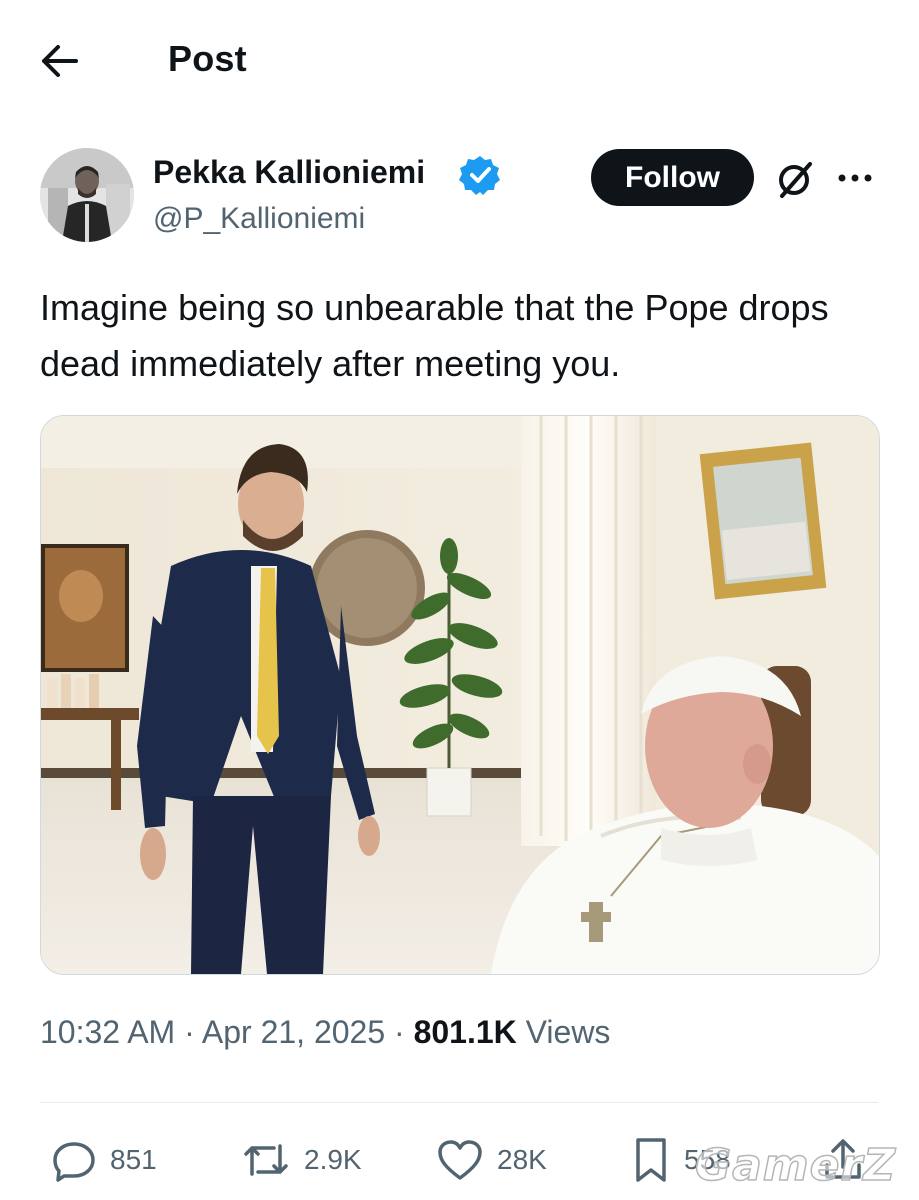 This screenshot has height=1200, width=919. Describe the element at coordinates (259, 219) in the screenshot. I see `handle: @P_Kallioniemi` at that location.